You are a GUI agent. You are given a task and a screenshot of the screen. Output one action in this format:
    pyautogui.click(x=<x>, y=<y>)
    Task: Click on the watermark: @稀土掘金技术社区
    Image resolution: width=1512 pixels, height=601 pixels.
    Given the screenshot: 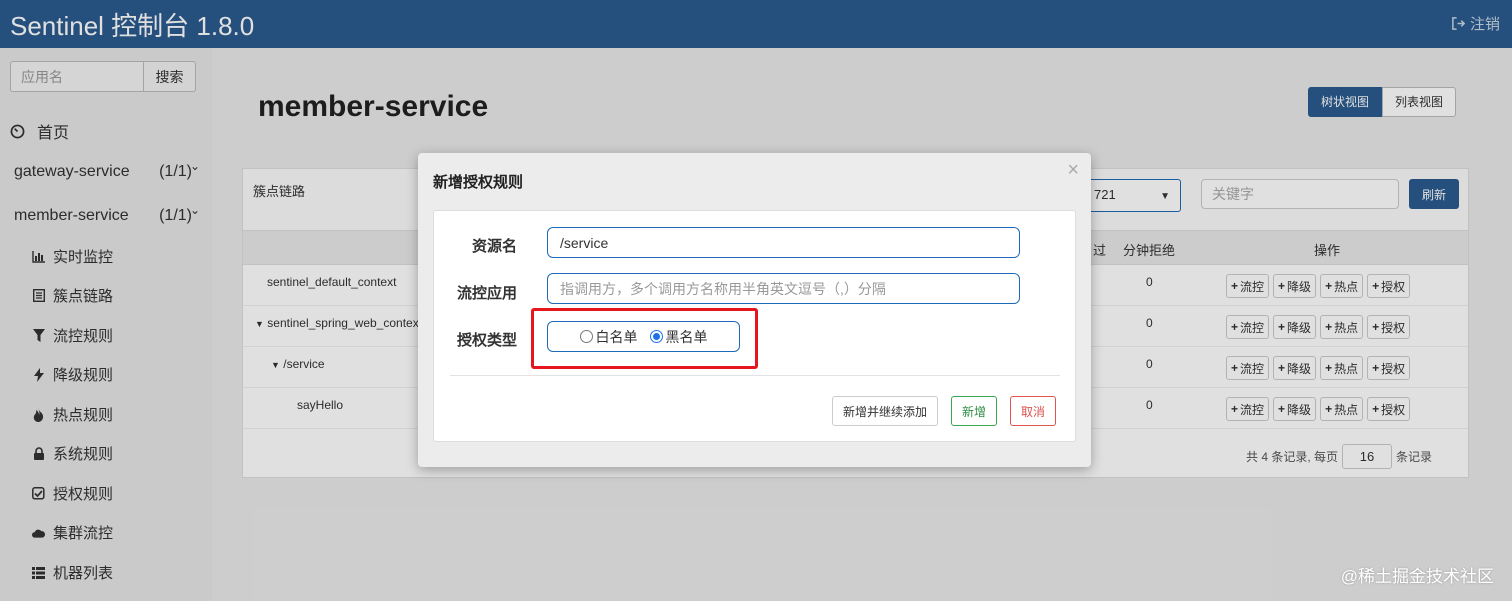 What is the action you would take?
    pyautogui.click(x=1417, y=576)
    